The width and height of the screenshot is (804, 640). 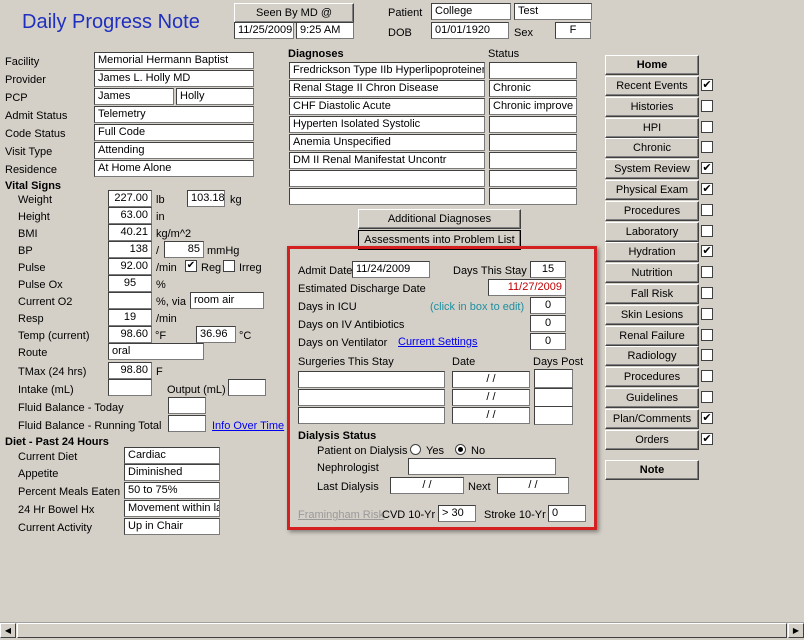 What do you see at coordinates (130, 232) in the screenshot?
I see `bmi-field: 40.21` at bounding box center [130, 232].